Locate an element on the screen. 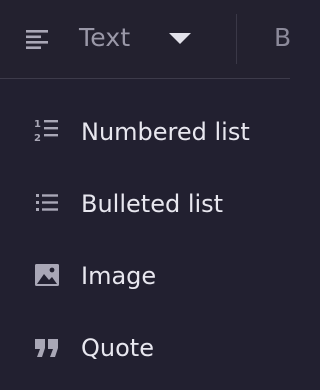 This screenshot has width=320, height=390. svg-text: 1 is located at coordinates (37, 124).